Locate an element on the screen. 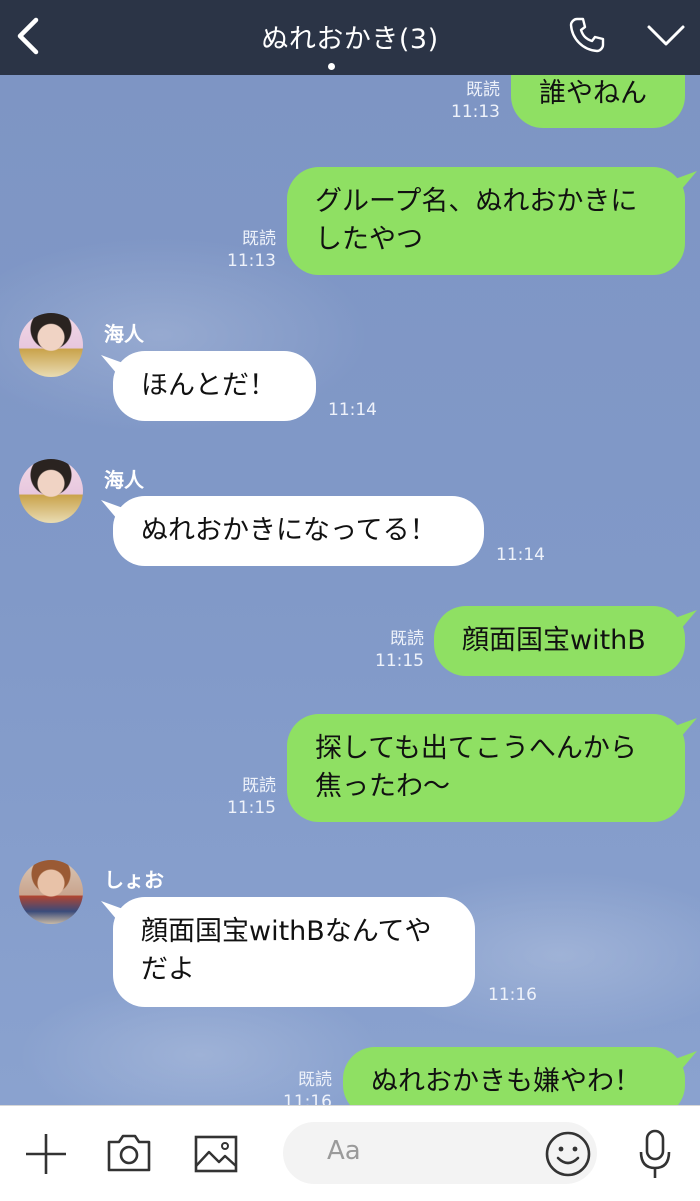 This screenshot has width=700, height=1201. camera-icon is located at coordinates (129, 1153).